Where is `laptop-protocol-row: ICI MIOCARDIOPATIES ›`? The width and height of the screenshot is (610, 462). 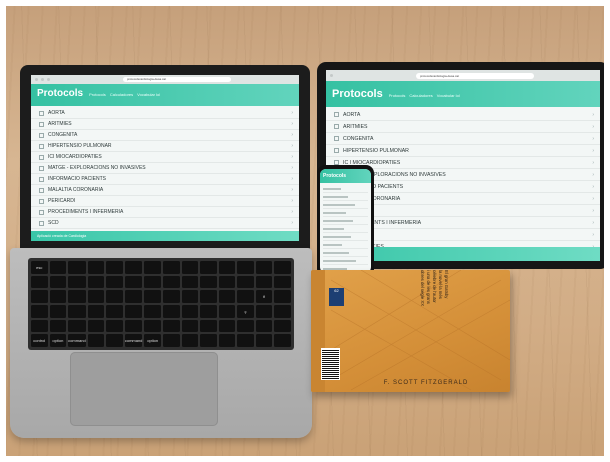 laptop-protocol-row: ICI MIOCARDIOPATIES › is located at coordinates (165, 157).